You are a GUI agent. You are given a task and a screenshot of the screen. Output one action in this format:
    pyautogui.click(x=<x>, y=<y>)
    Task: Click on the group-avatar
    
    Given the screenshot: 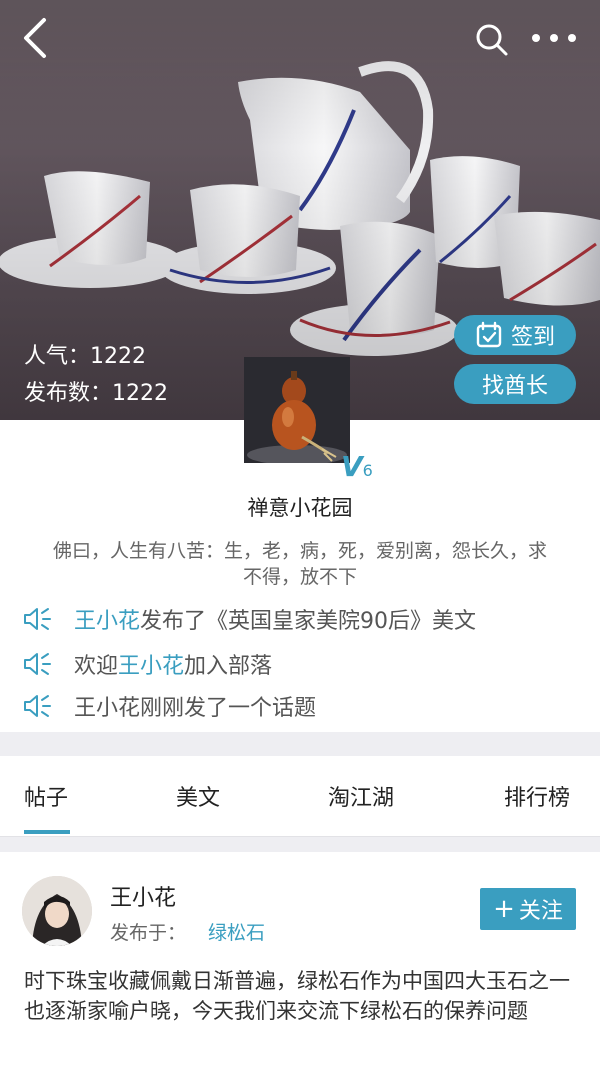 What is the action you would take?
    pyautogui.click(x=297, y=410)
    